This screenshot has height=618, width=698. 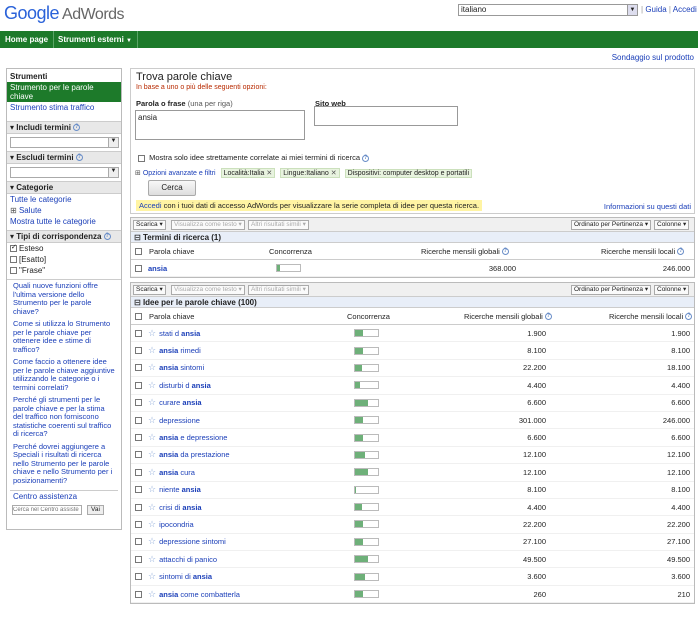 I want to click on sidebar-item-traffic-estimator: Strumento stima traffico, so click(x=64, y=107).